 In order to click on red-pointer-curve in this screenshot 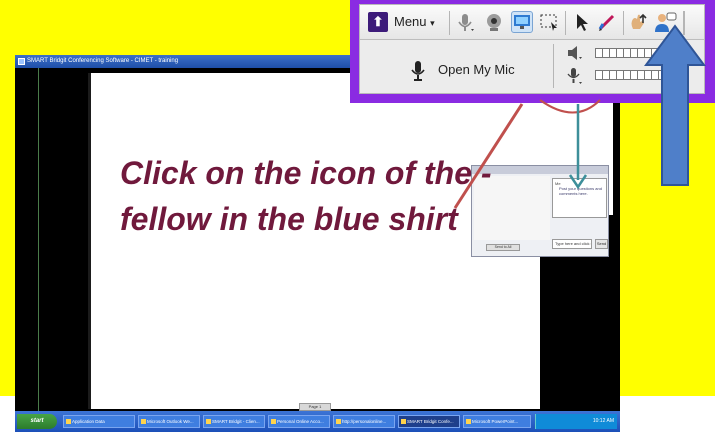, I will do `click(570, 106)`.